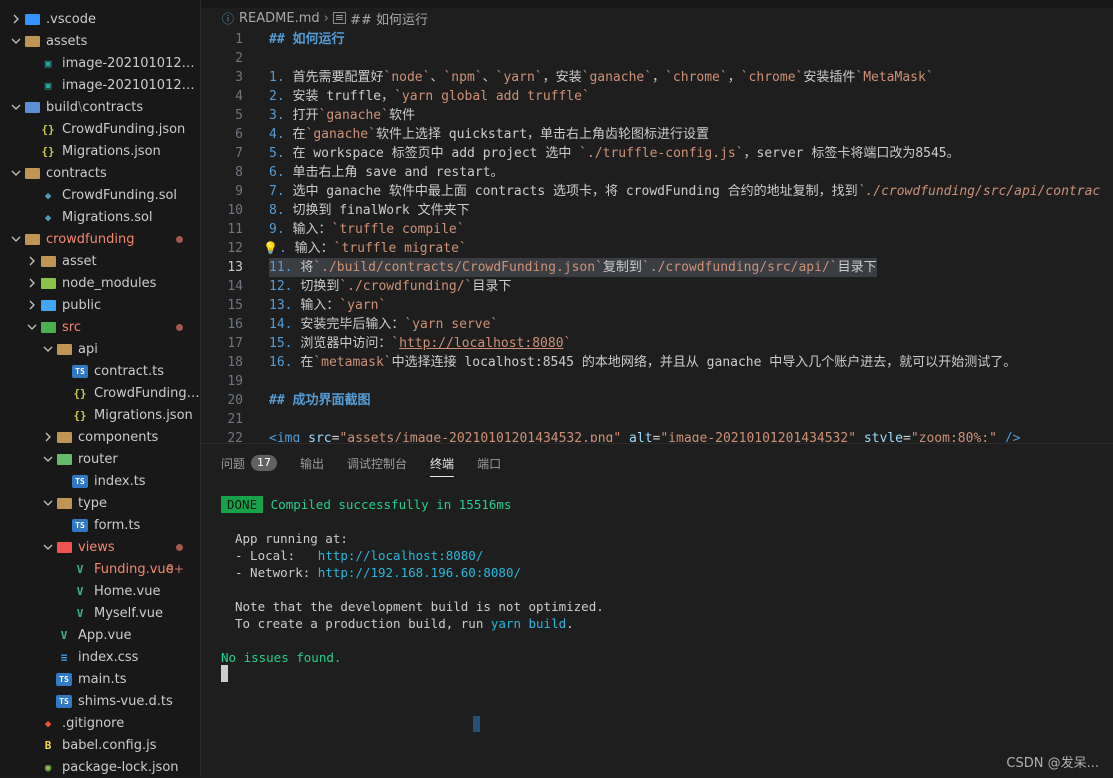 The width and height of the screenshot is (1113, 778). I want to click on explorer-item: build \ contracts, so click(100, 107).